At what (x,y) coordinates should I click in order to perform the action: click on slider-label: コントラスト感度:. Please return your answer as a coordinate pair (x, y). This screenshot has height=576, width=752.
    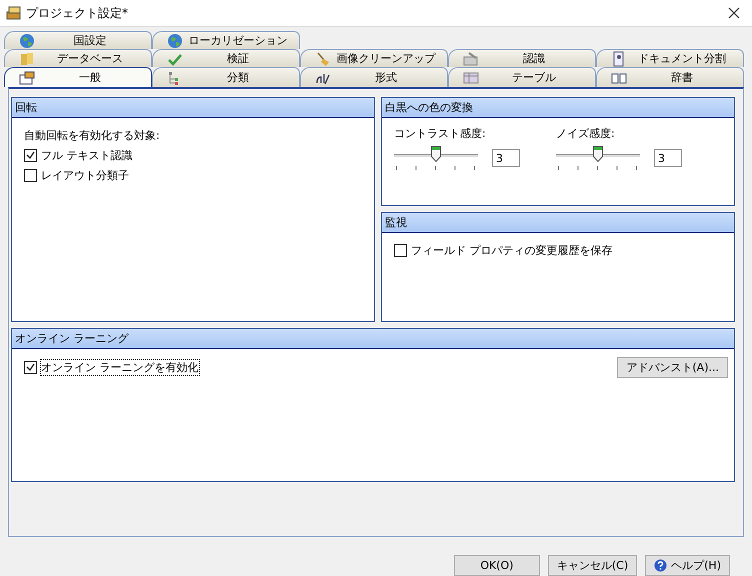
    Looking at the image, I should click on (440, 133).